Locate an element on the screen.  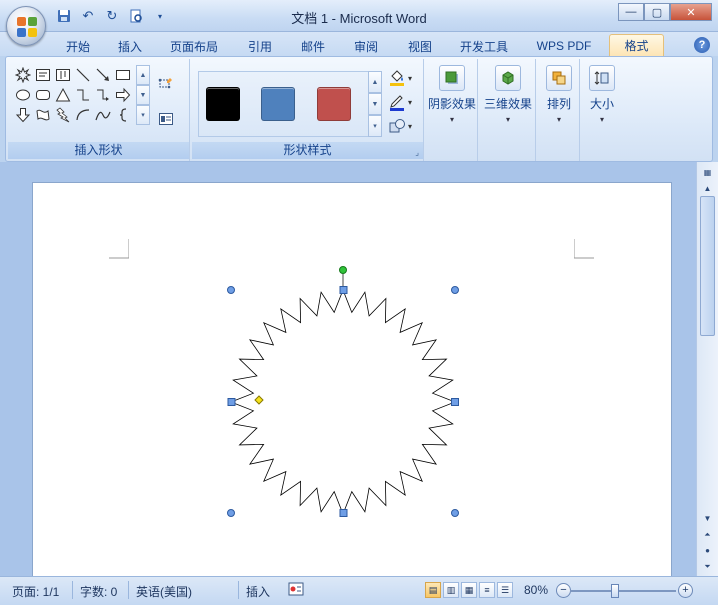
vertical-textbox-icon is located at coordinates (63, 75).